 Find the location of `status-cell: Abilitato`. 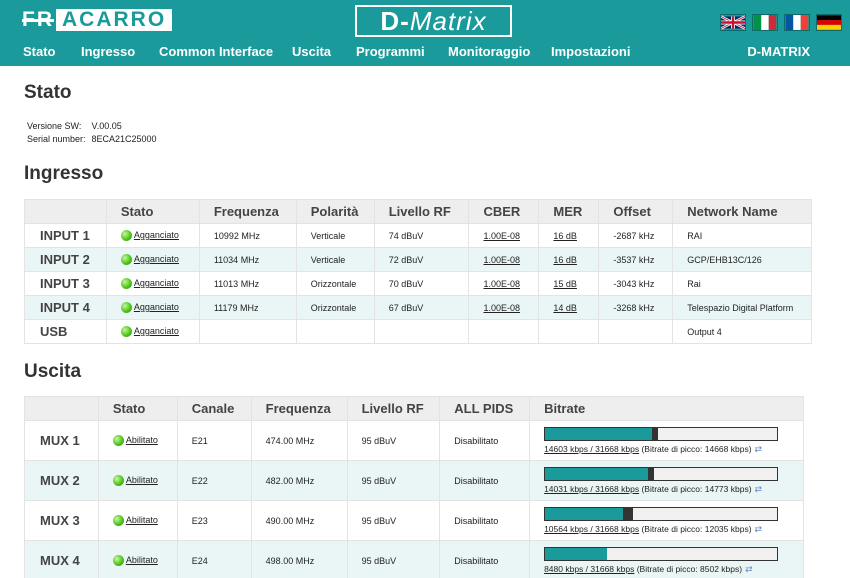

status-cell: Abilitato is located at coordinates (137, 440).